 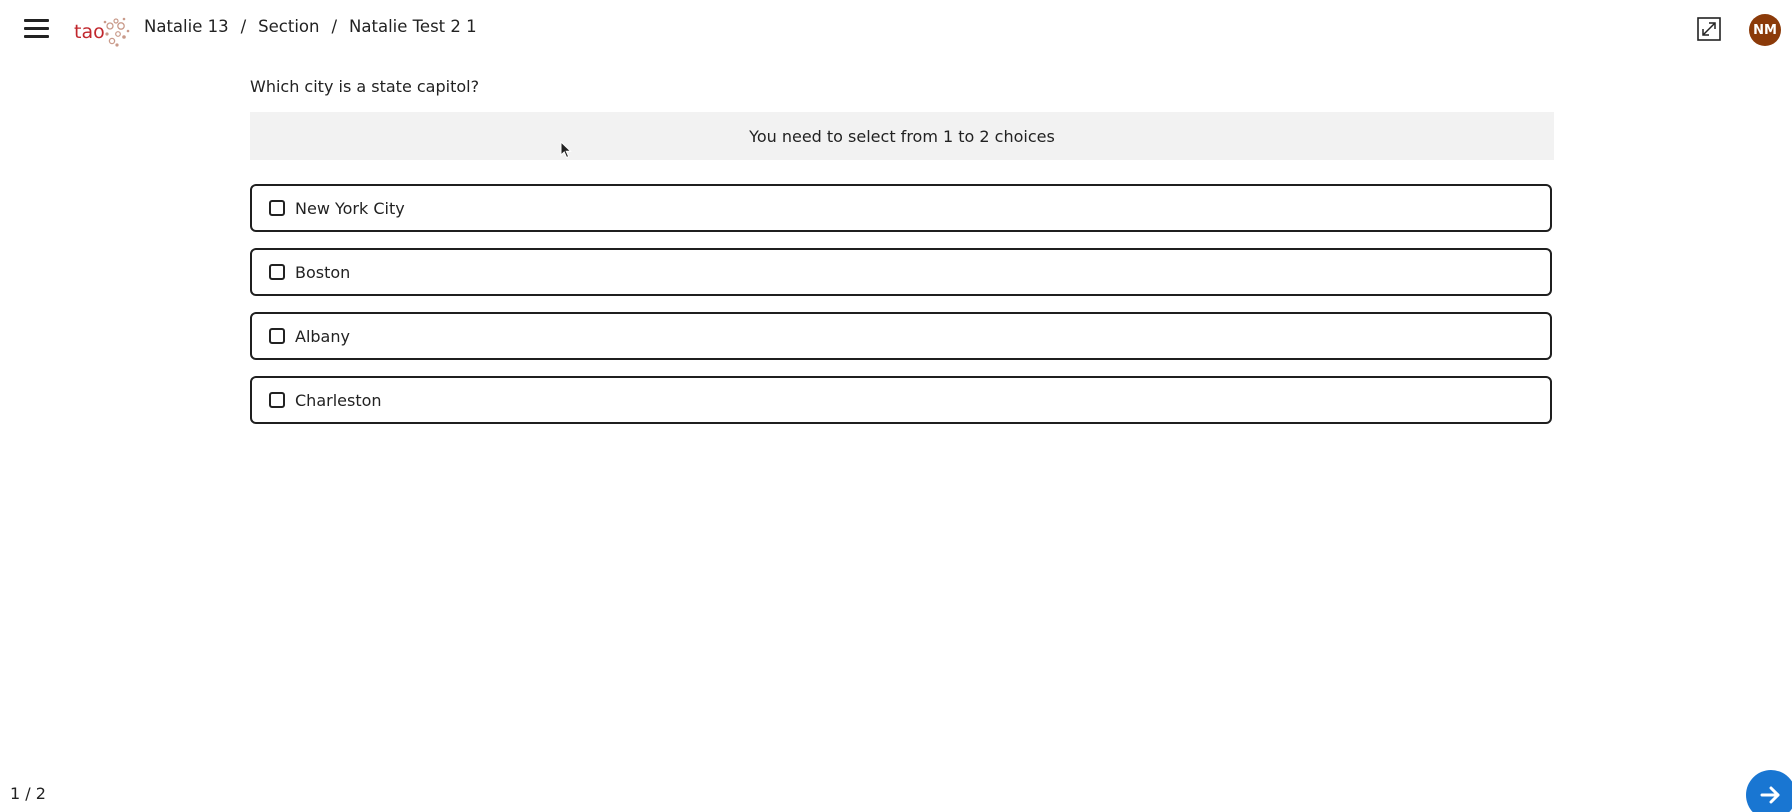 I want to click on expand-icon, so click(x=1709, y=29).